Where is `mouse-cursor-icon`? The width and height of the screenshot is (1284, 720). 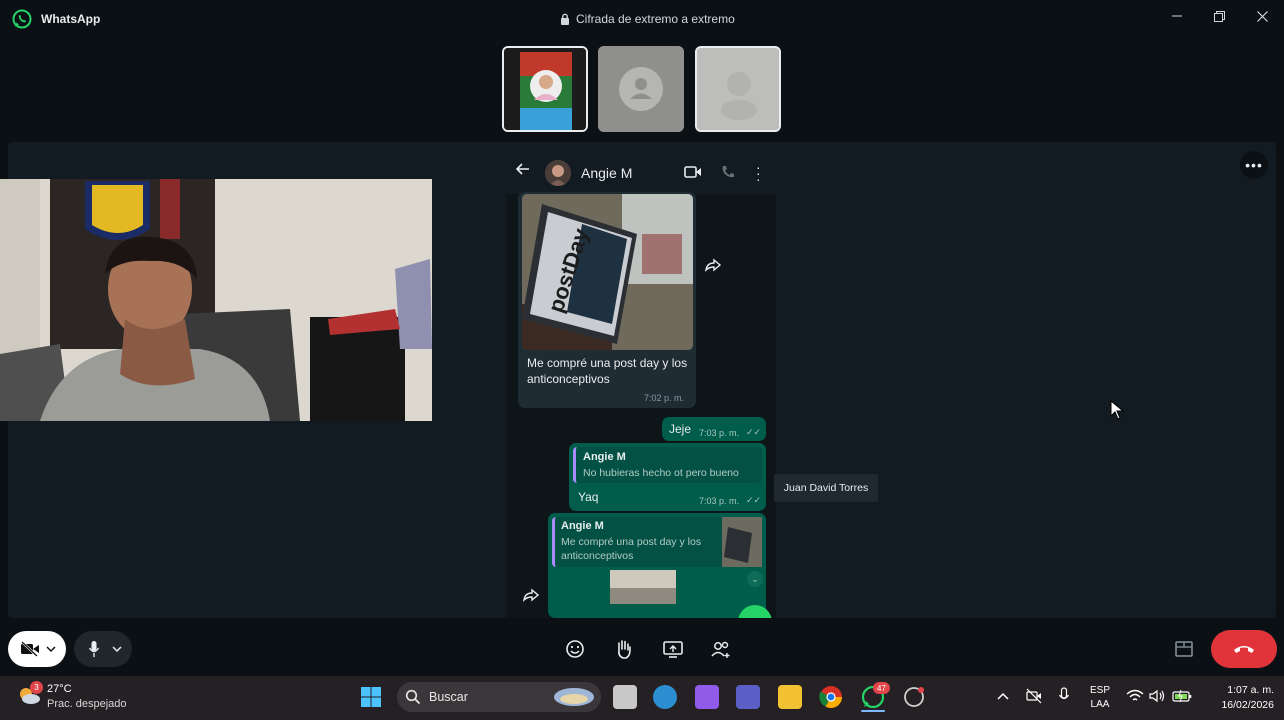
mouse-cursor-icon is located at coordinates (1117, 410).